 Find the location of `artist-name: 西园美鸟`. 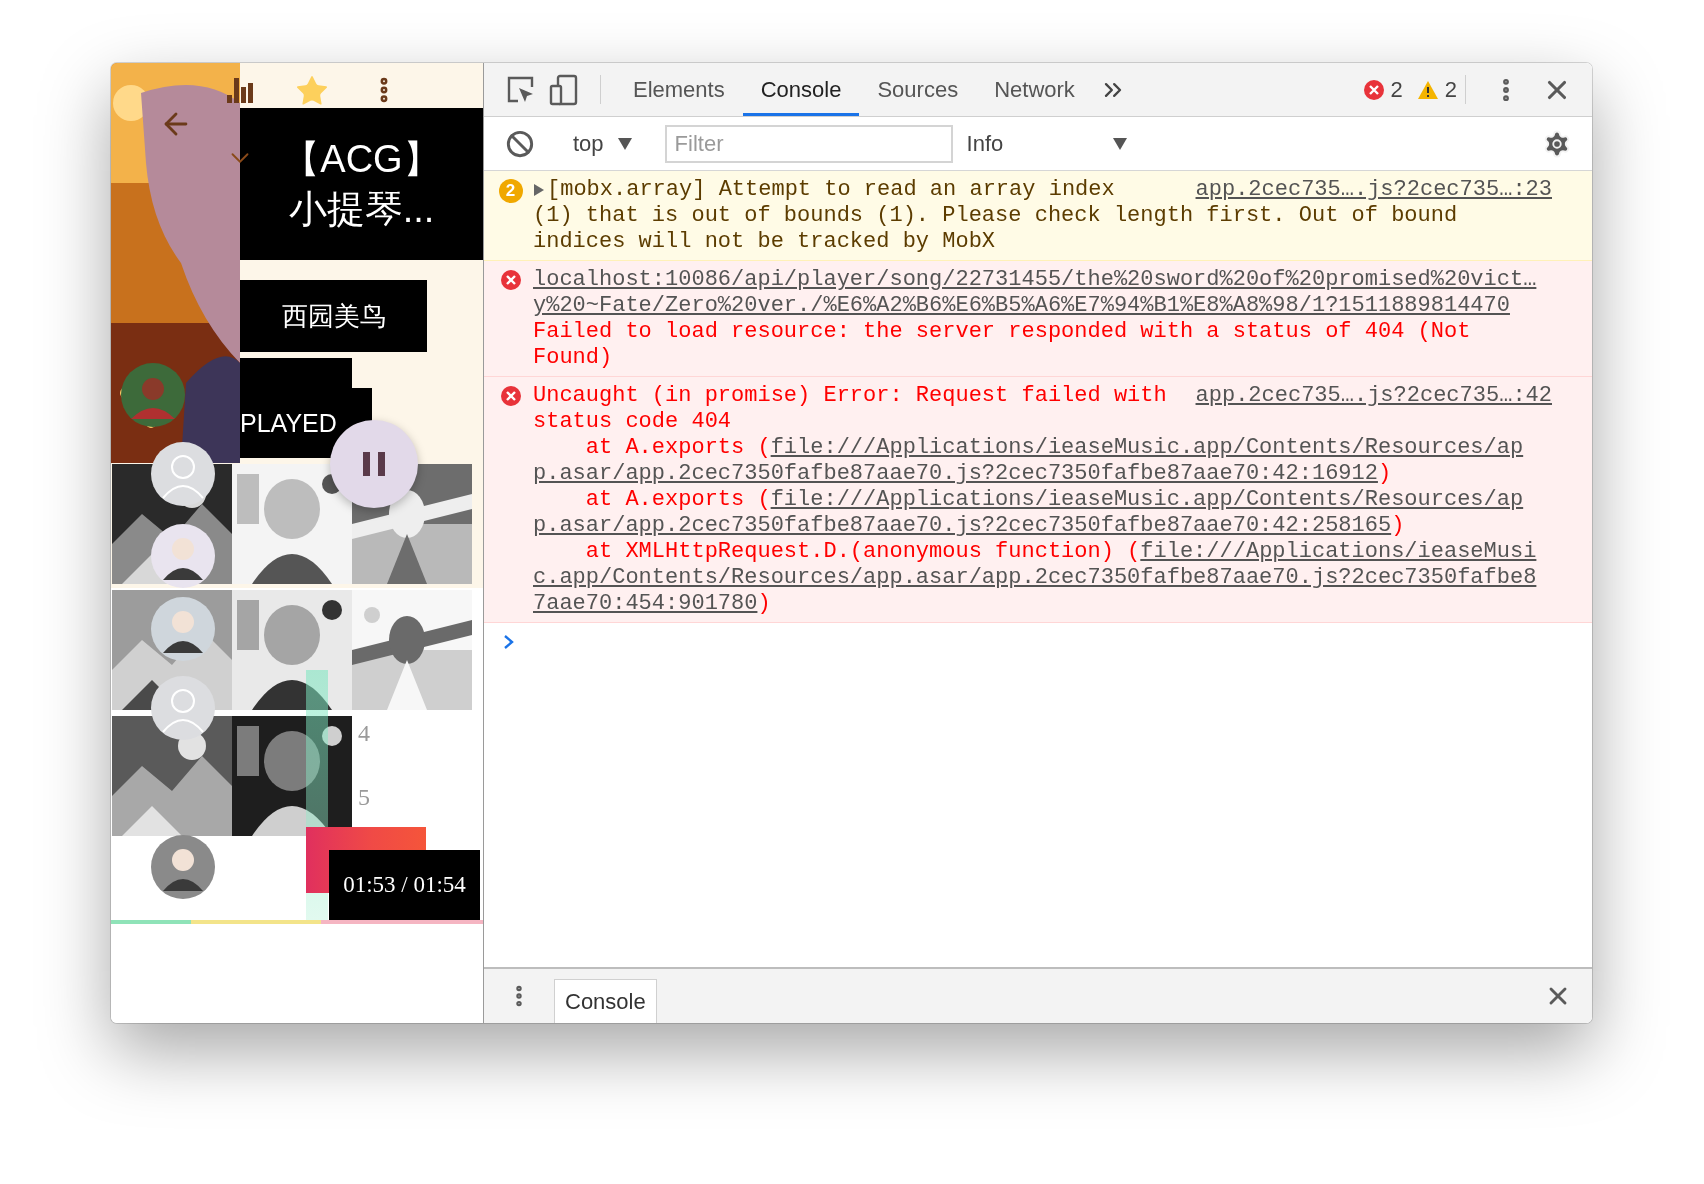

artist-name: 西园美鸟 is located at coordinates (333, 316).